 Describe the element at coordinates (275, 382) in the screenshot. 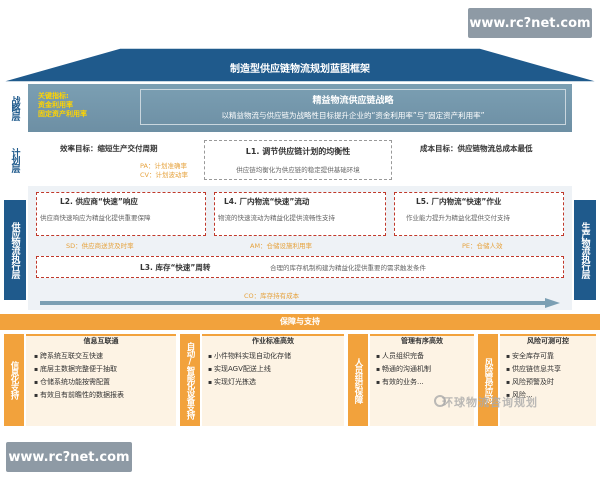

I see `list-item: 实现灯光拣选` at that location.